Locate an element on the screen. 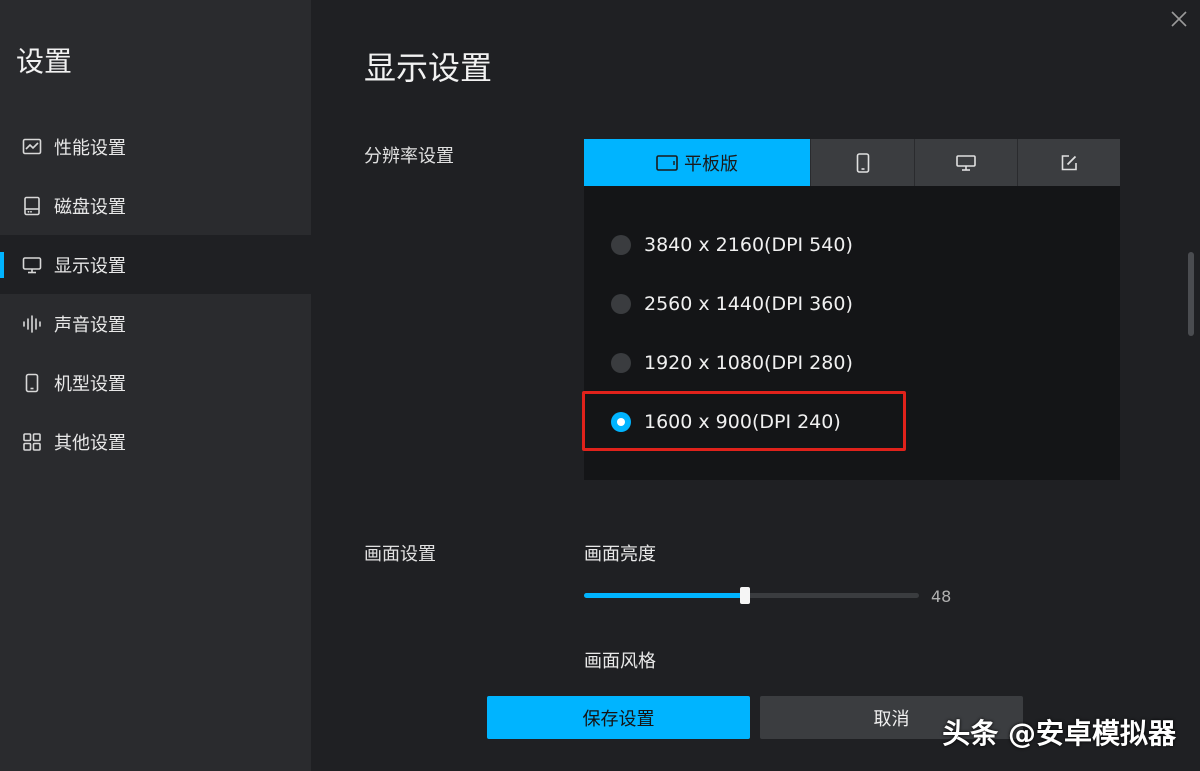 The image size is (1200, 771). resolution-section-label: 分辨率设置 is located at coordinates (409, 156).